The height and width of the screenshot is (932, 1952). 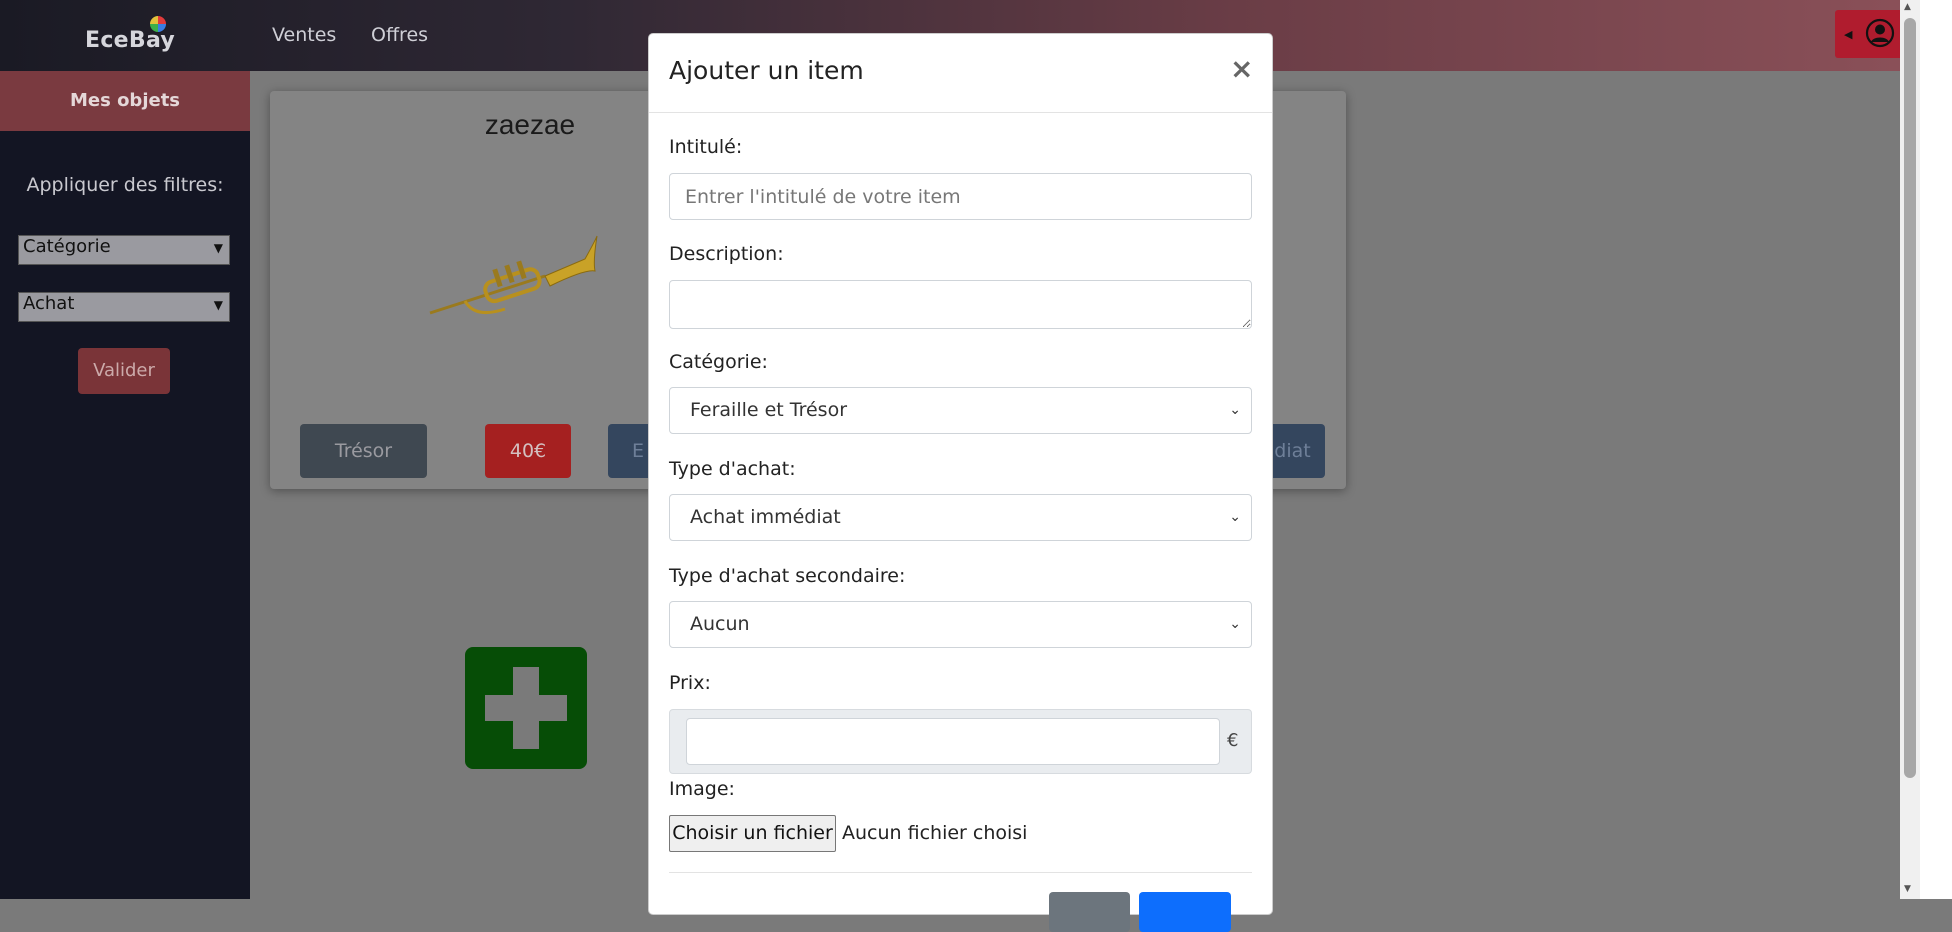 I want to click on modal-title: Ajouter un item, so click(x=766, y=70).